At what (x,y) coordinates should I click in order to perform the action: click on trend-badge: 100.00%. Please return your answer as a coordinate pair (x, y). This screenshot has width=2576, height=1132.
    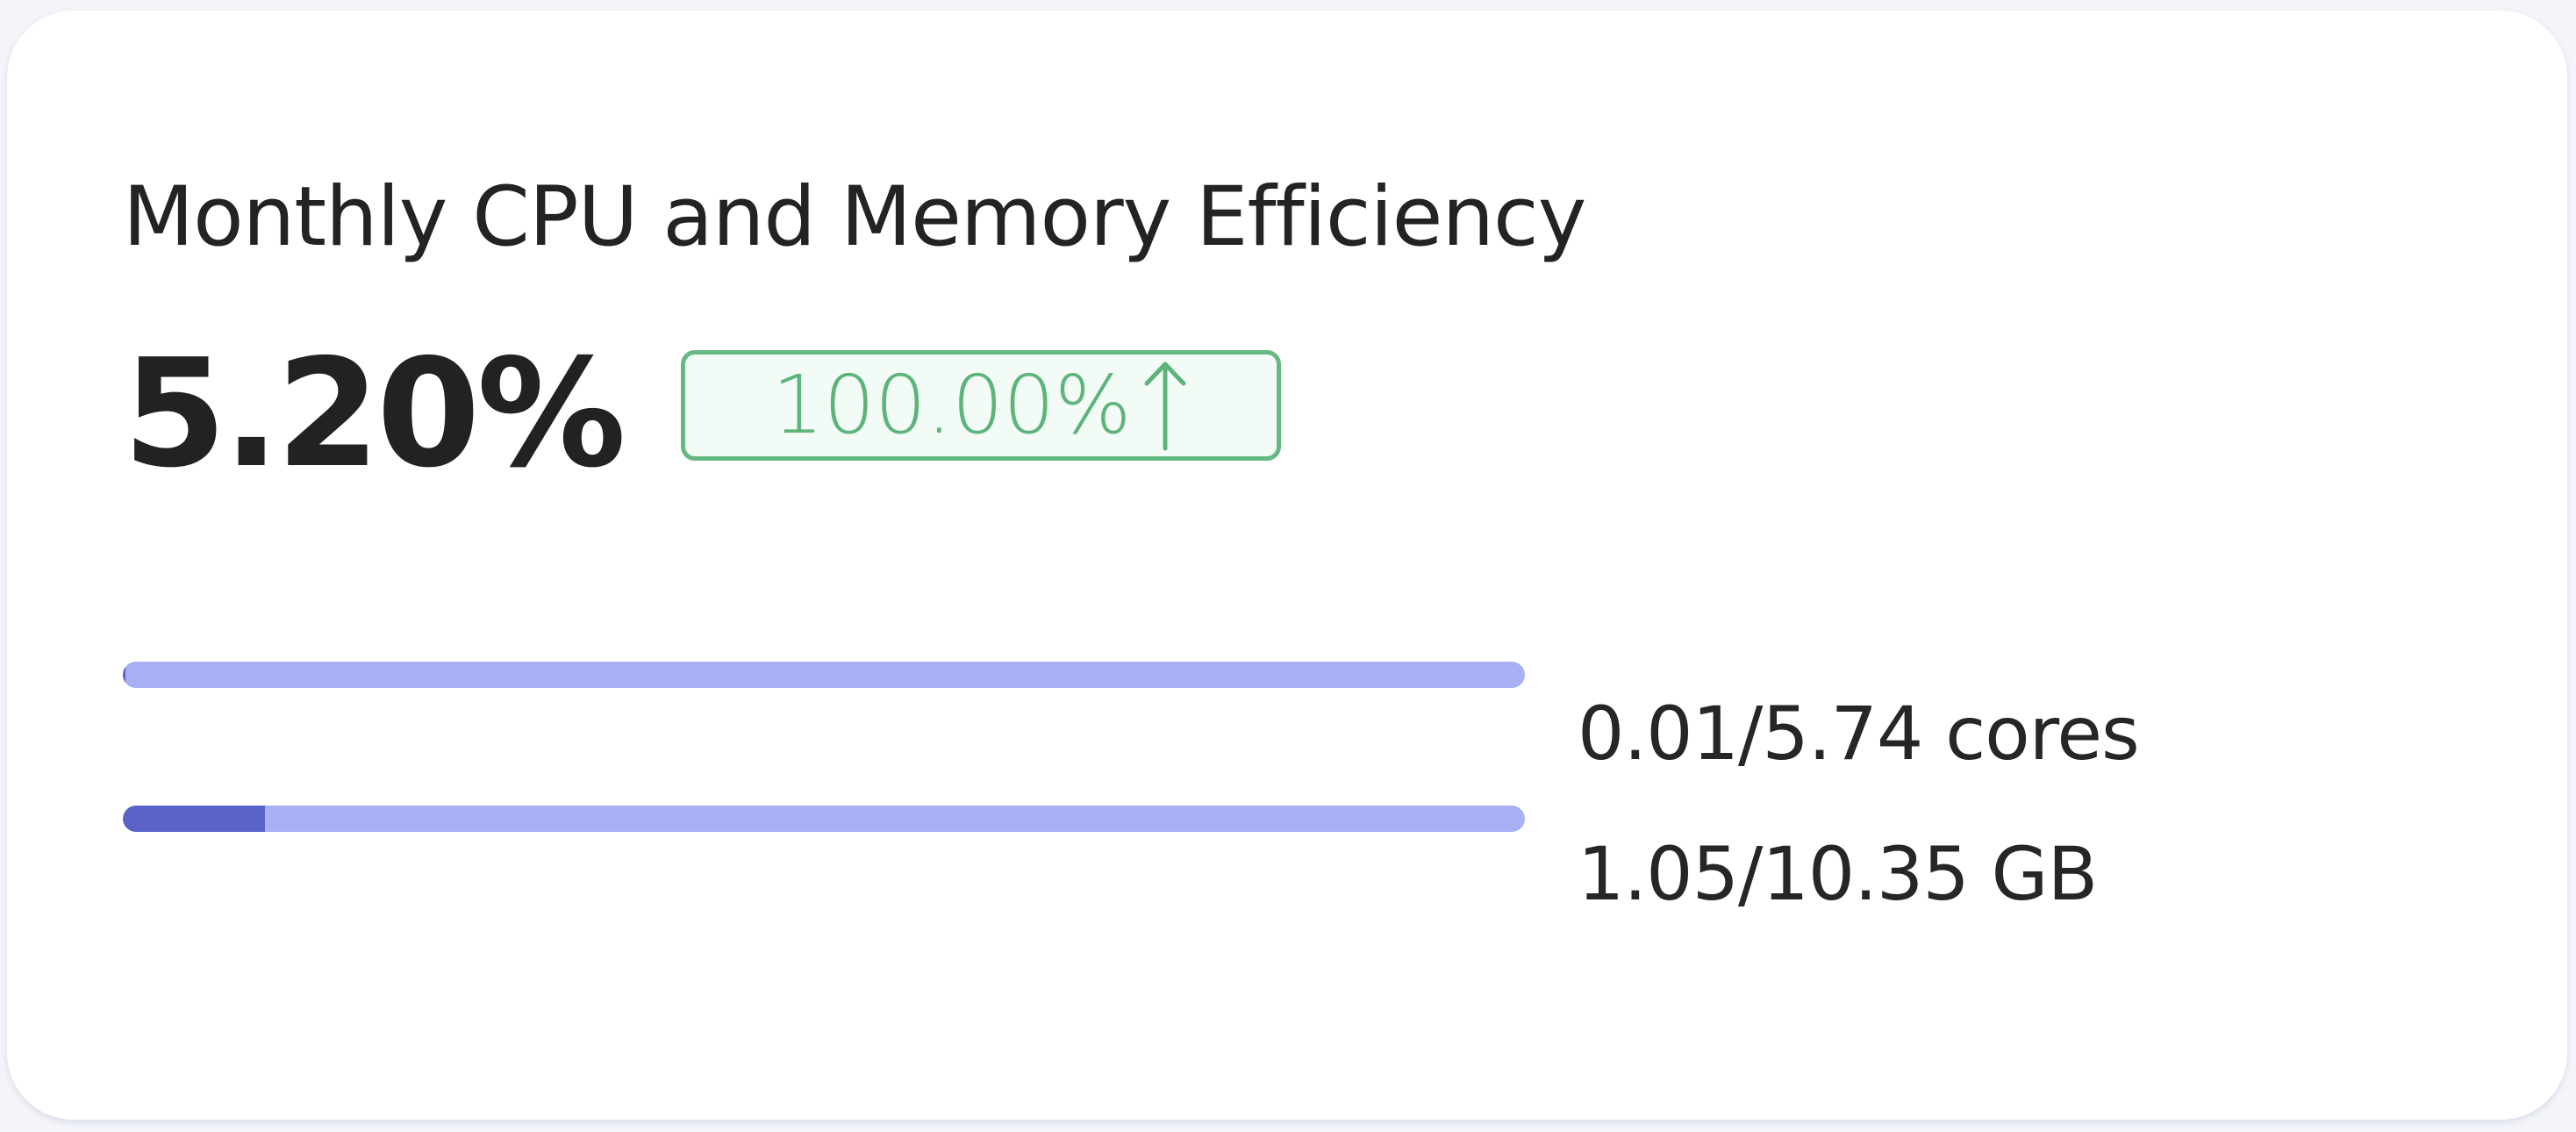
    Looking at the image, I should click on (980, 406).